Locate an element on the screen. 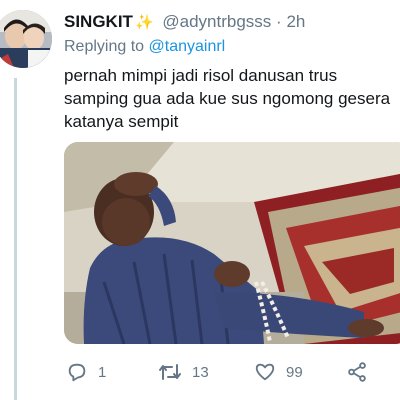 Image resolution: width=400 pixels, height=400 pixels. tweet-header: SINGKIT ✨ @adyntrbgsss · 2h is located at coordinates (184, 22).